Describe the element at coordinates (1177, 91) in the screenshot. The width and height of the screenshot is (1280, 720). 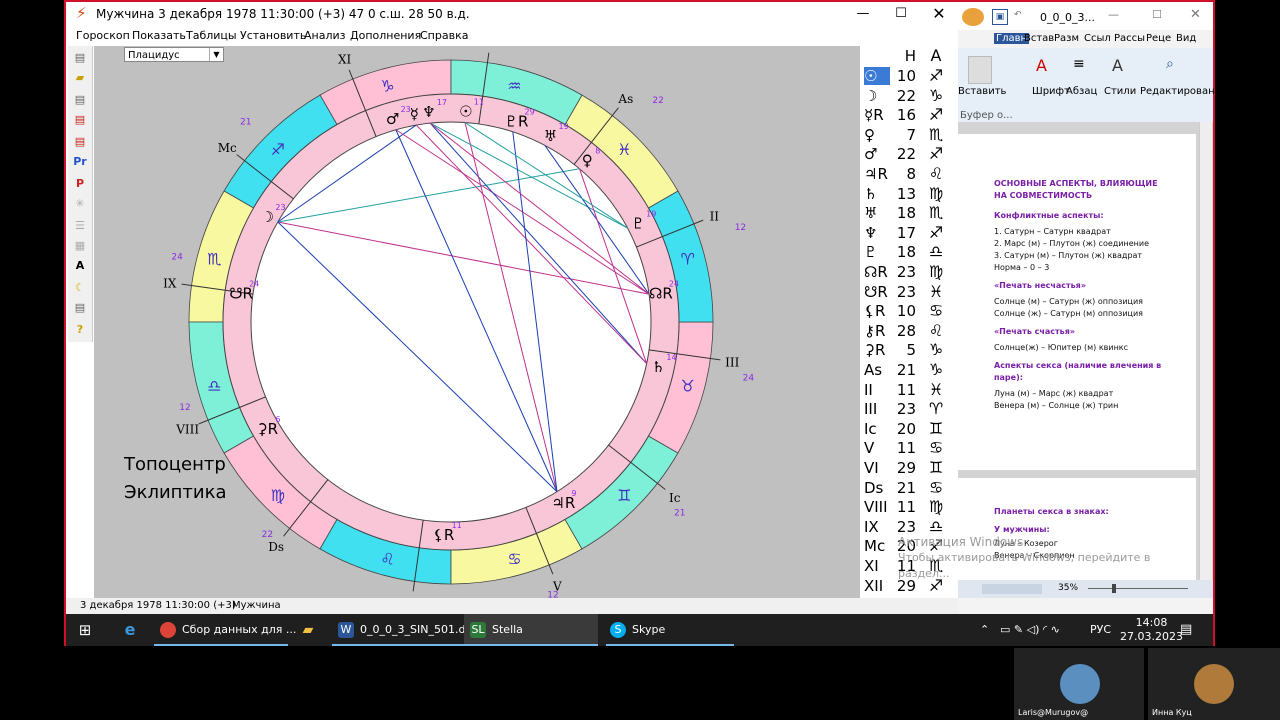
I see `editing-label: Редактирован` at that location.